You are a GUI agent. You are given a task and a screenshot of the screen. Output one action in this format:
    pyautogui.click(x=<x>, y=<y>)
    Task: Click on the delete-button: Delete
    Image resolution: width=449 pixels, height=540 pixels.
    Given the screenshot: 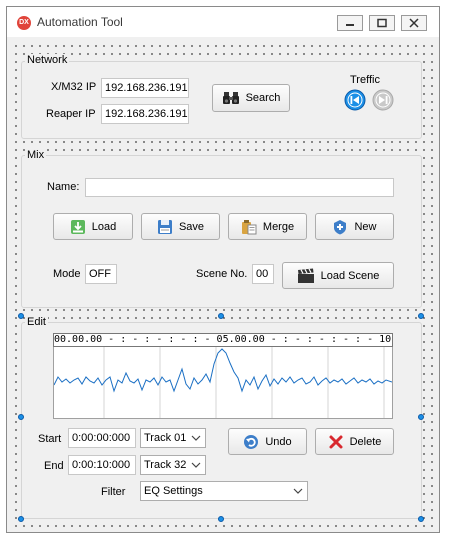 What is the action you would take?
    pyautogui.click(x=354, y=441)
    